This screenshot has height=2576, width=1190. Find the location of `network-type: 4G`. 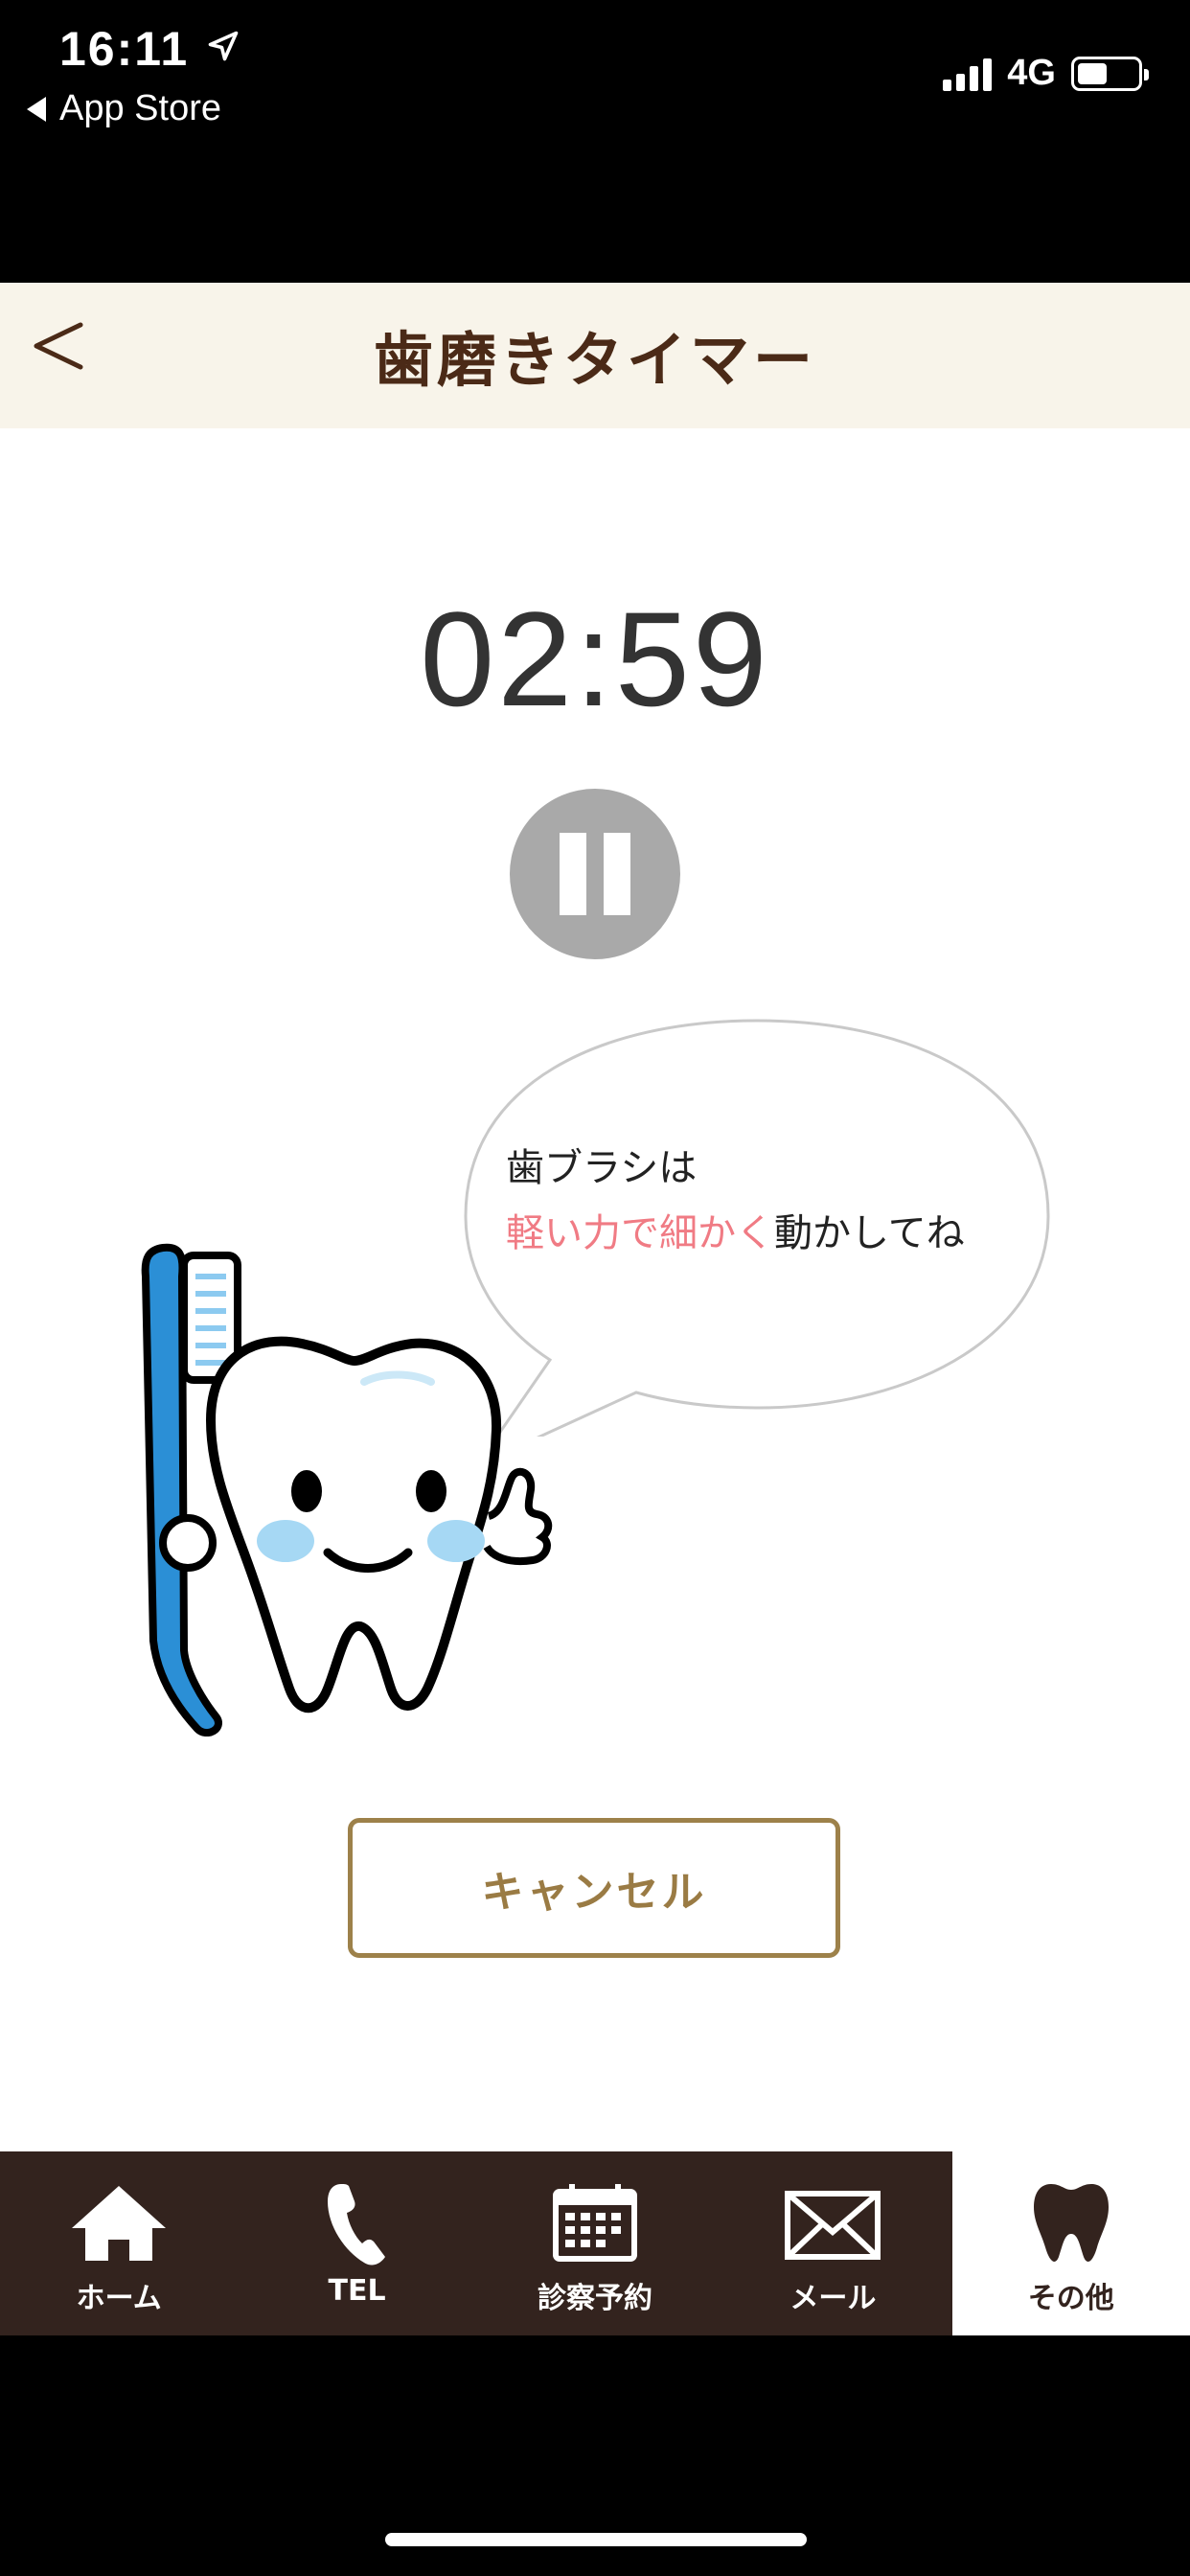

network-type: 4G is located at coordinates (1032, 73).